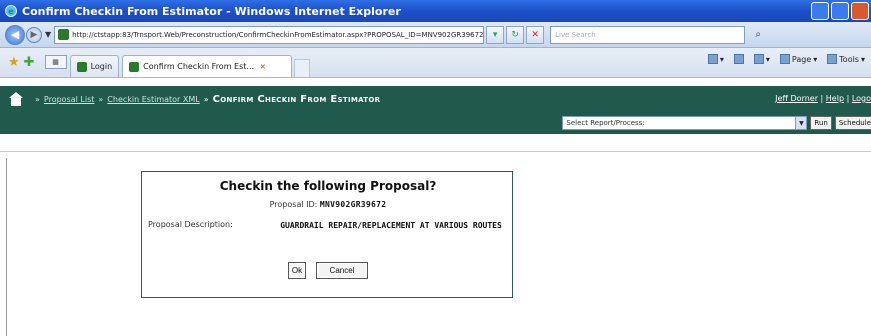 This screenshot has height=336, width=871. Describe the element at coordinates (801, 123) in the screenshot. I see `chevron-down-icon: ▼` at that location.